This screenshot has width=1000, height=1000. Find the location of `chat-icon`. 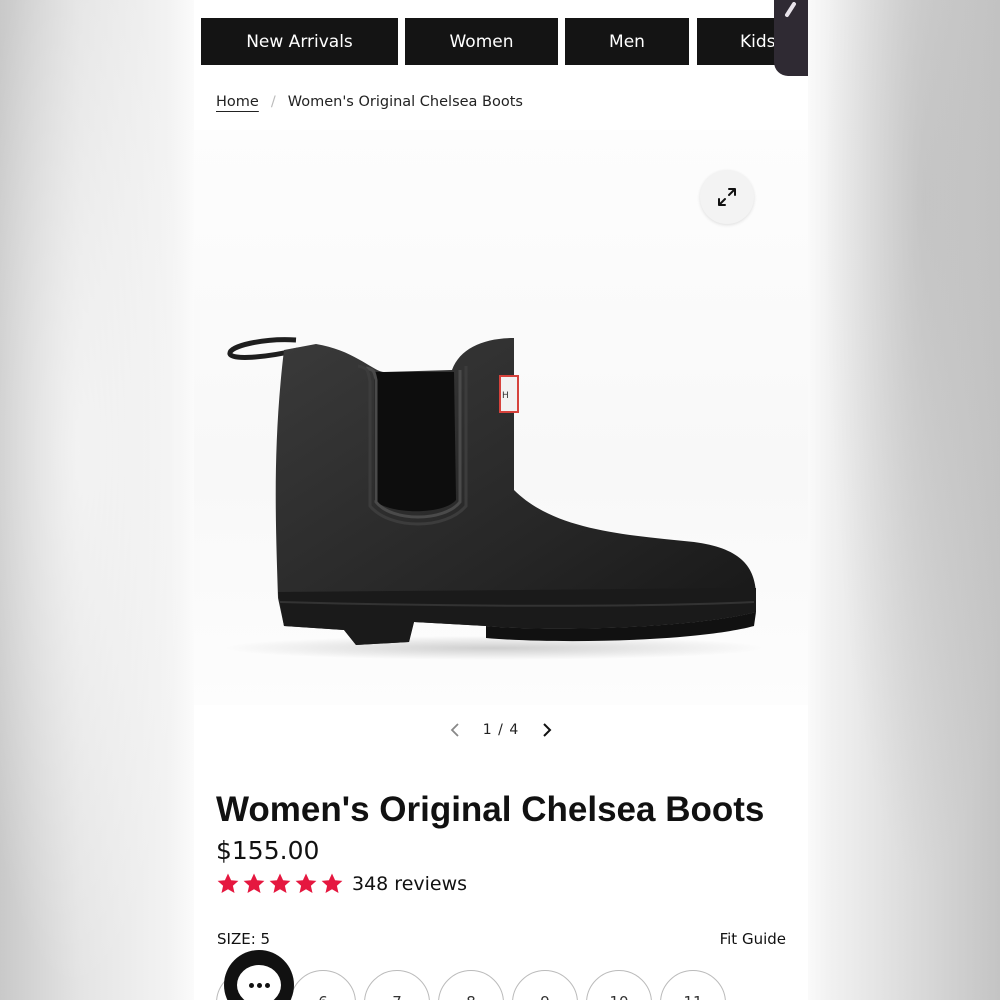

chat-icon is located at coordinates (259, 982).